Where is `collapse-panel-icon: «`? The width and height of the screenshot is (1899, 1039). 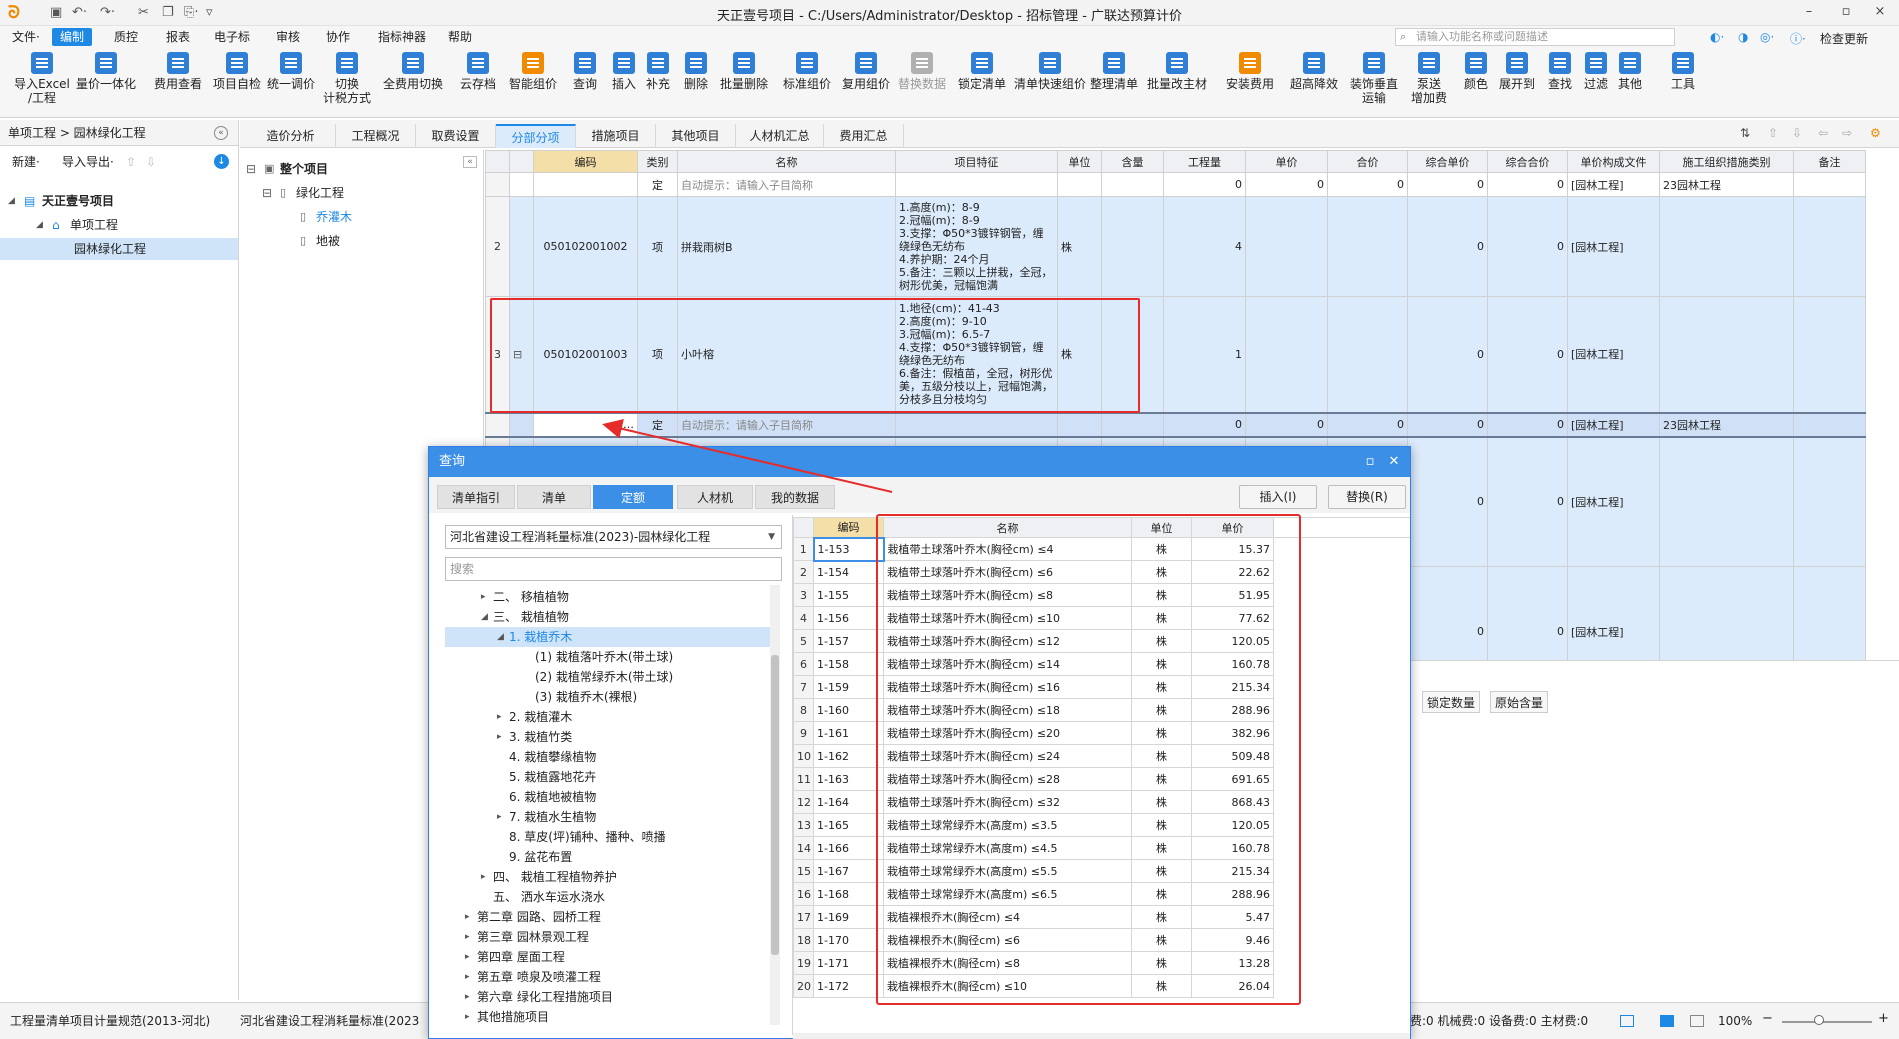
collapse-panel-icon: « is located at coordinates (221, 133).